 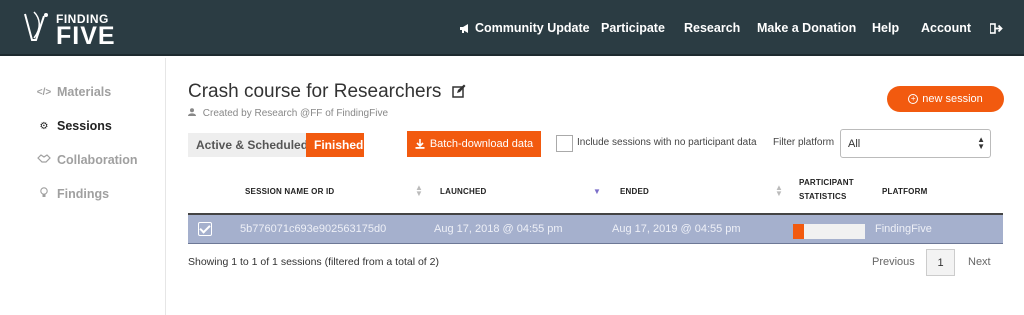 I want to click on logo-mark-icon, so click(x=36, y=26).